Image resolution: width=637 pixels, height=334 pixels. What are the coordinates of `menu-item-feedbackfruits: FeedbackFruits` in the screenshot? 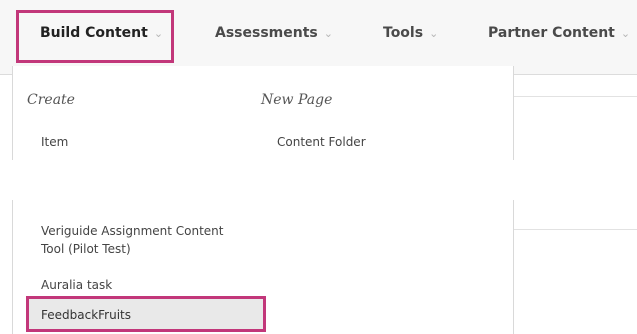 It's located at (146, 314).